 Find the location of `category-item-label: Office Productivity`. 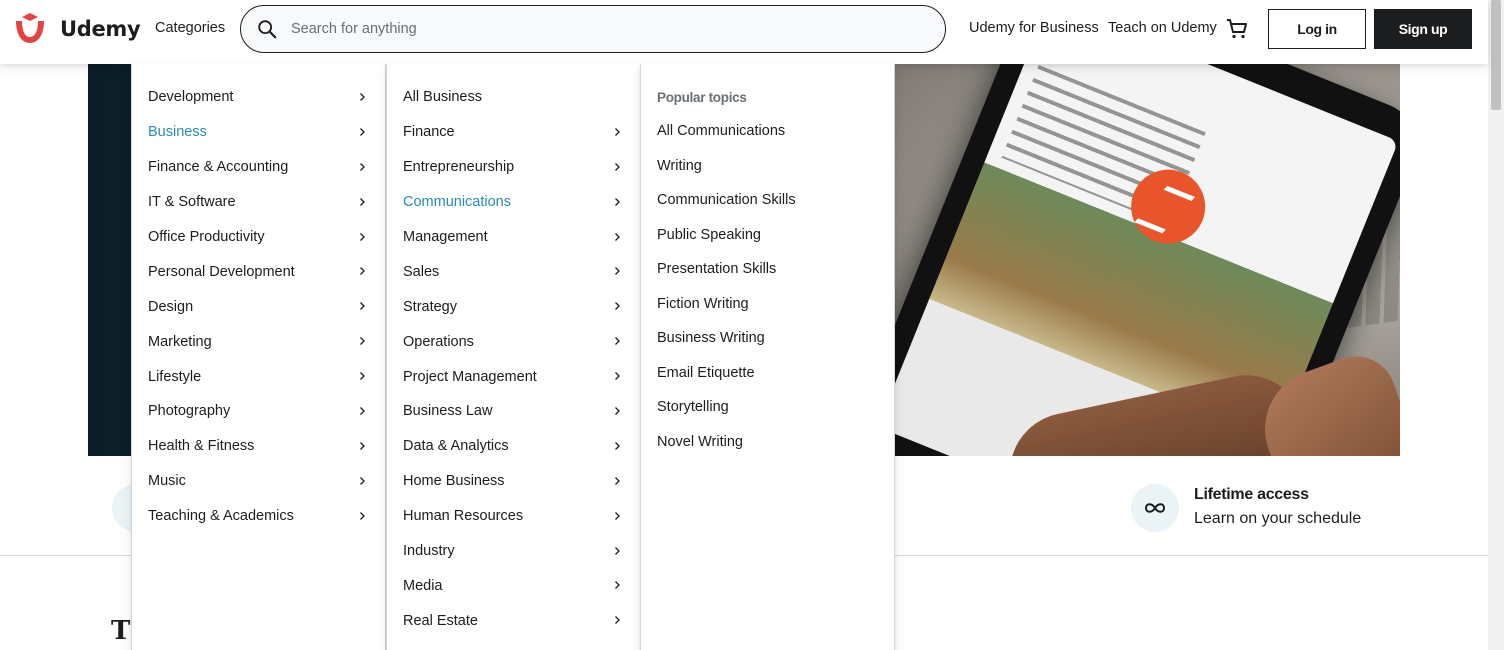

category-item-label: Office Productivity is located at coordinates (206, 237).